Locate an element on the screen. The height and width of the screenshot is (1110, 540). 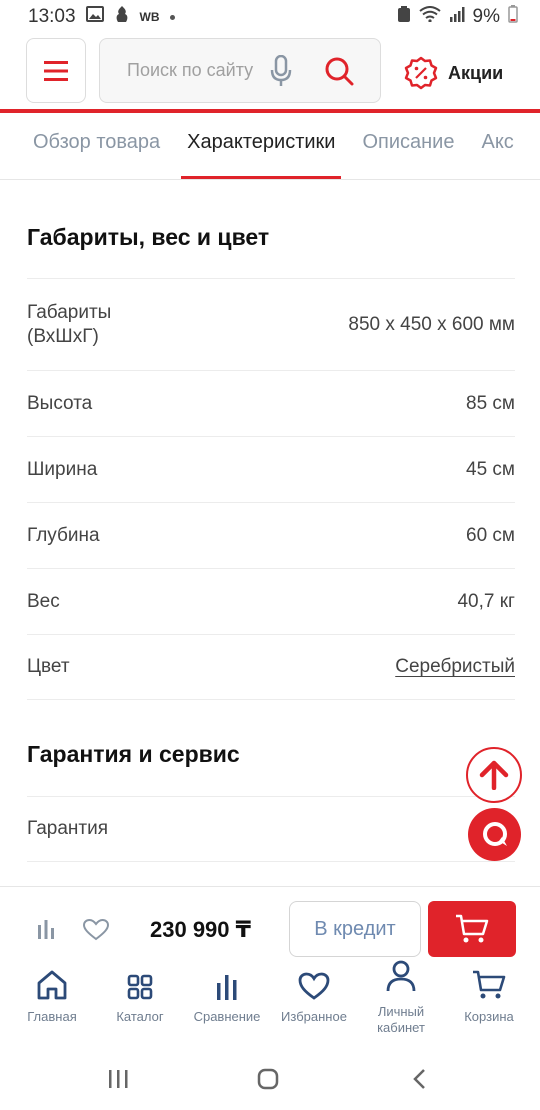
home-icon is located at coordinates (52, 980).